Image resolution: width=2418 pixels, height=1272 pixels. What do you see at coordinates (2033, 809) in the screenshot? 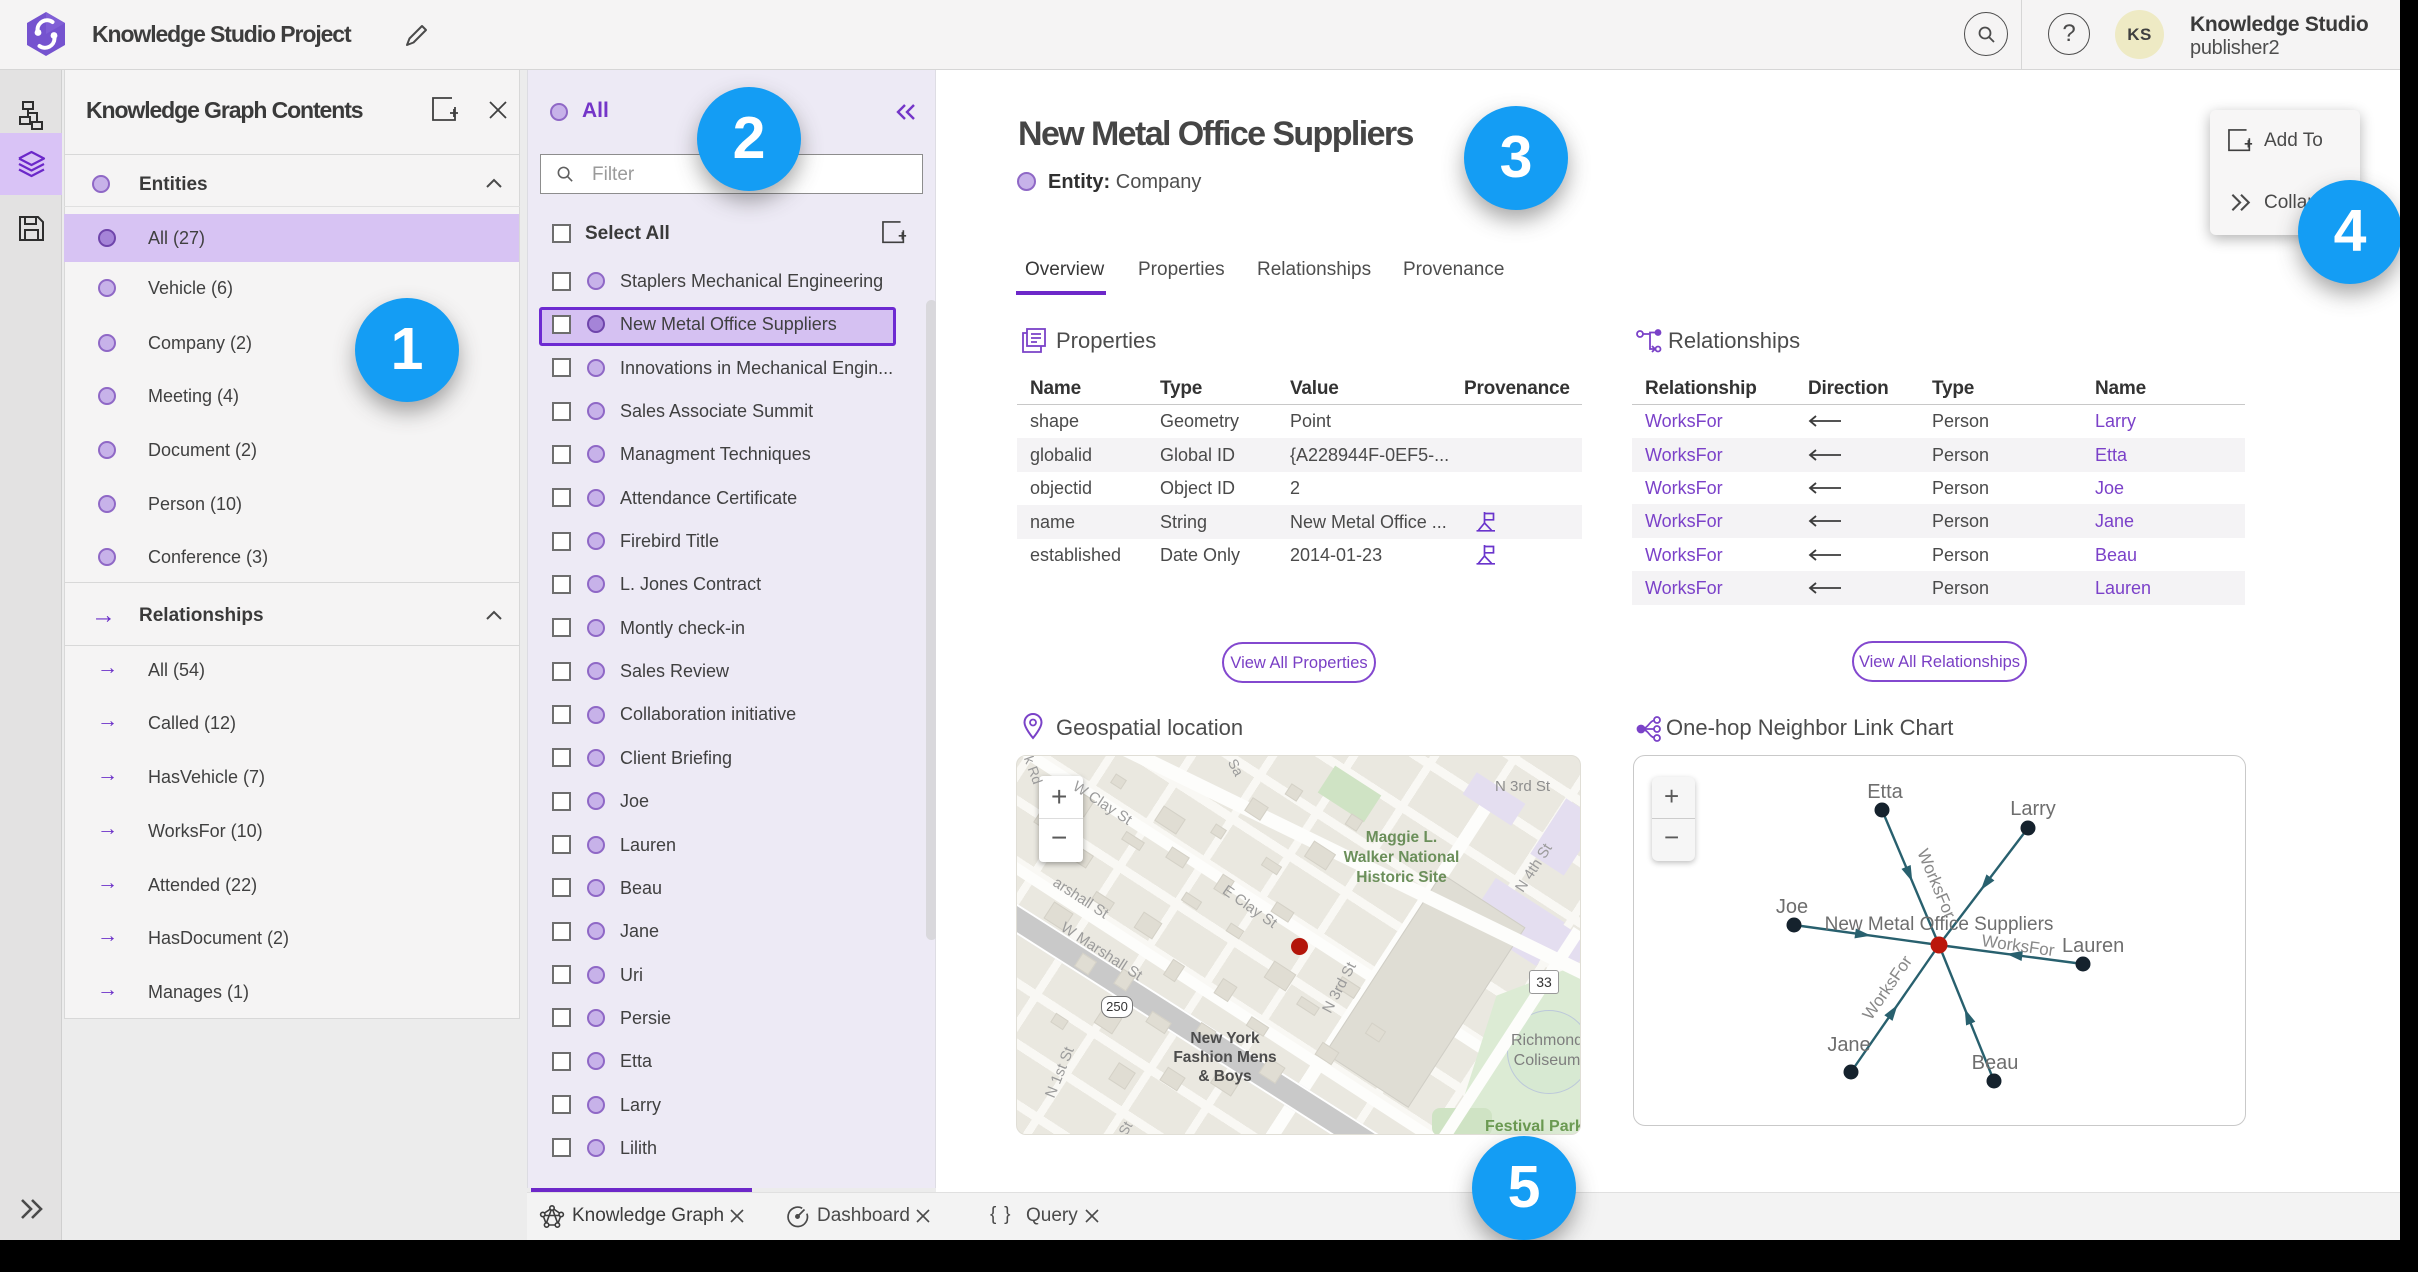
I see `svg-text: Larry` at bounding box center [2033, 809].